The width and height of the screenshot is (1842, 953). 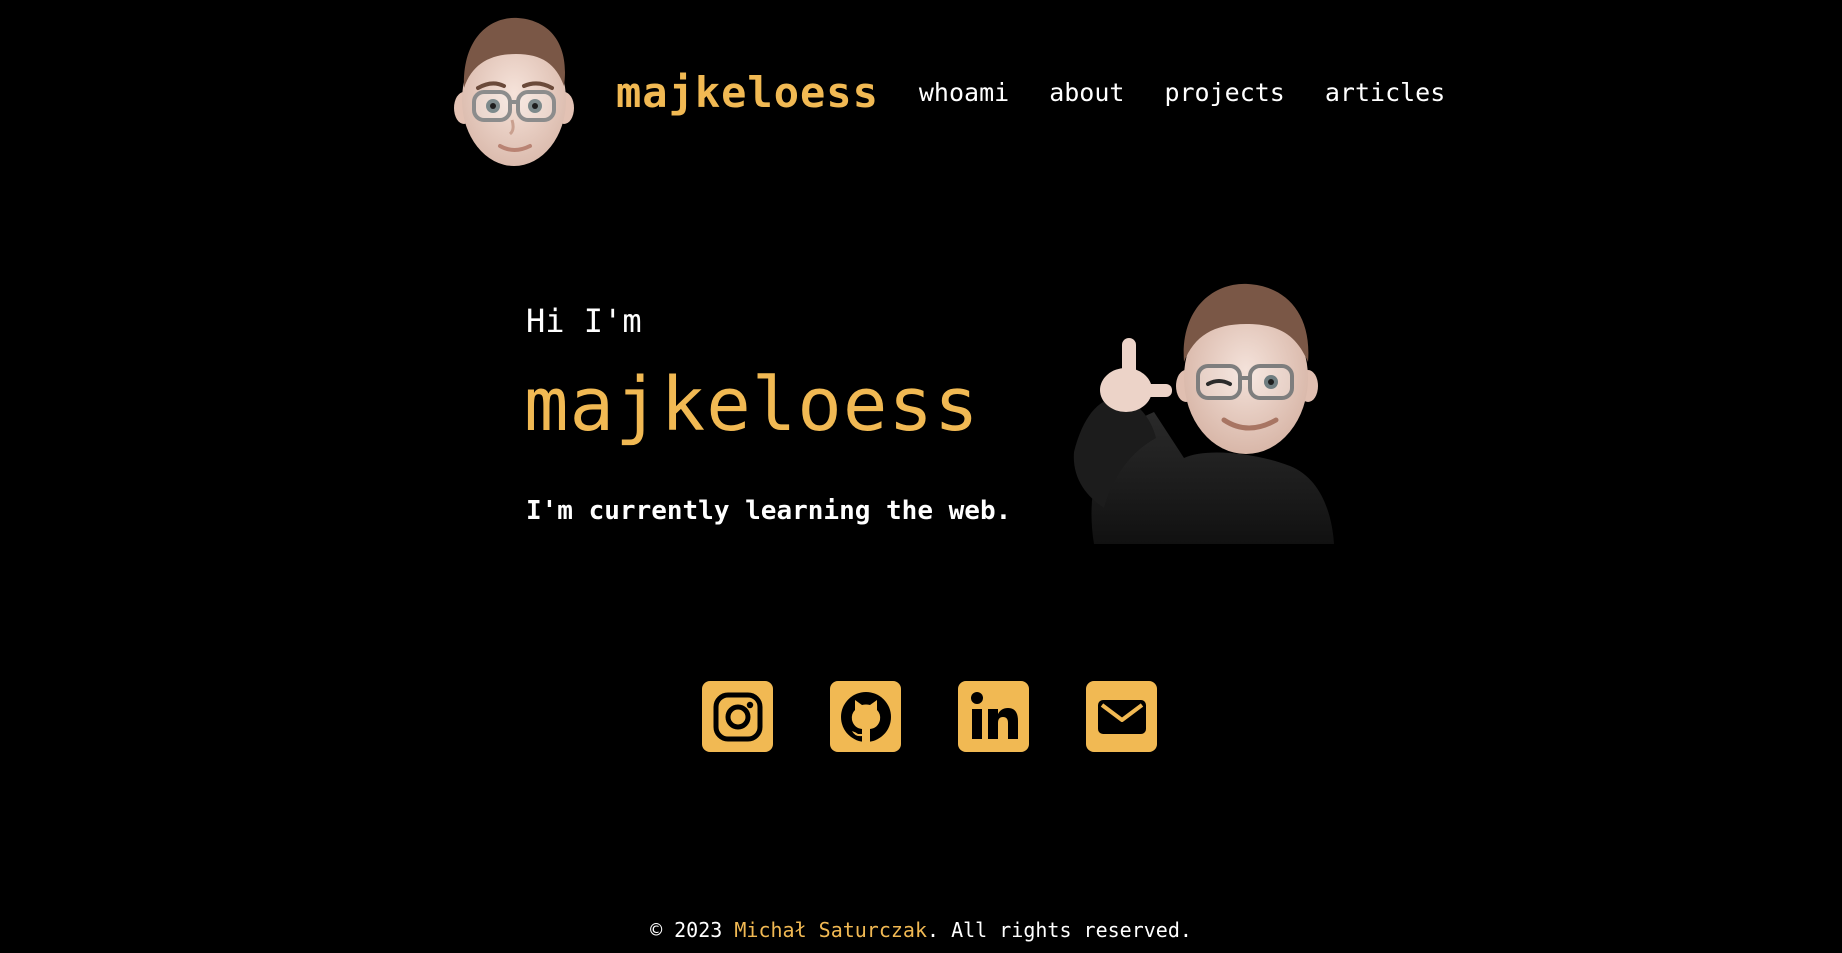 I want to click on nav-item-about: about, so click(x=1086, y=92).